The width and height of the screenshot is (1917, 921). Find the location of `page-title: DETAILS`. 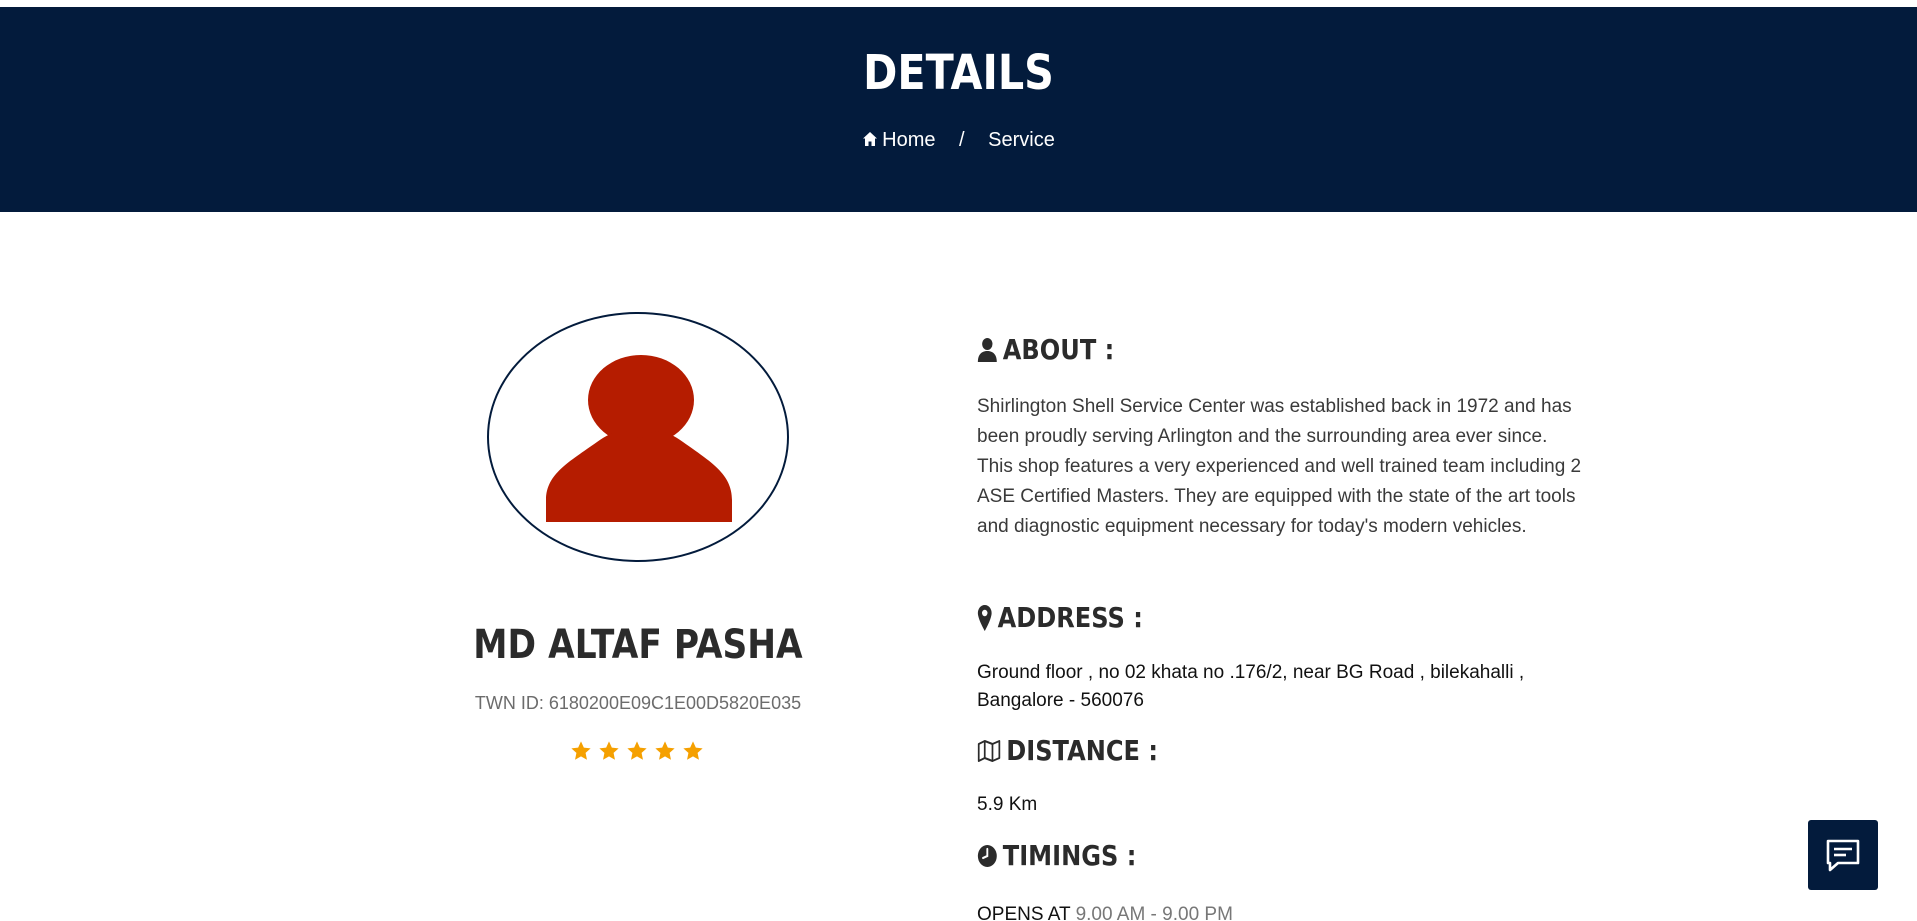

page-title: DETAILS is located at coordinates (958, 73).